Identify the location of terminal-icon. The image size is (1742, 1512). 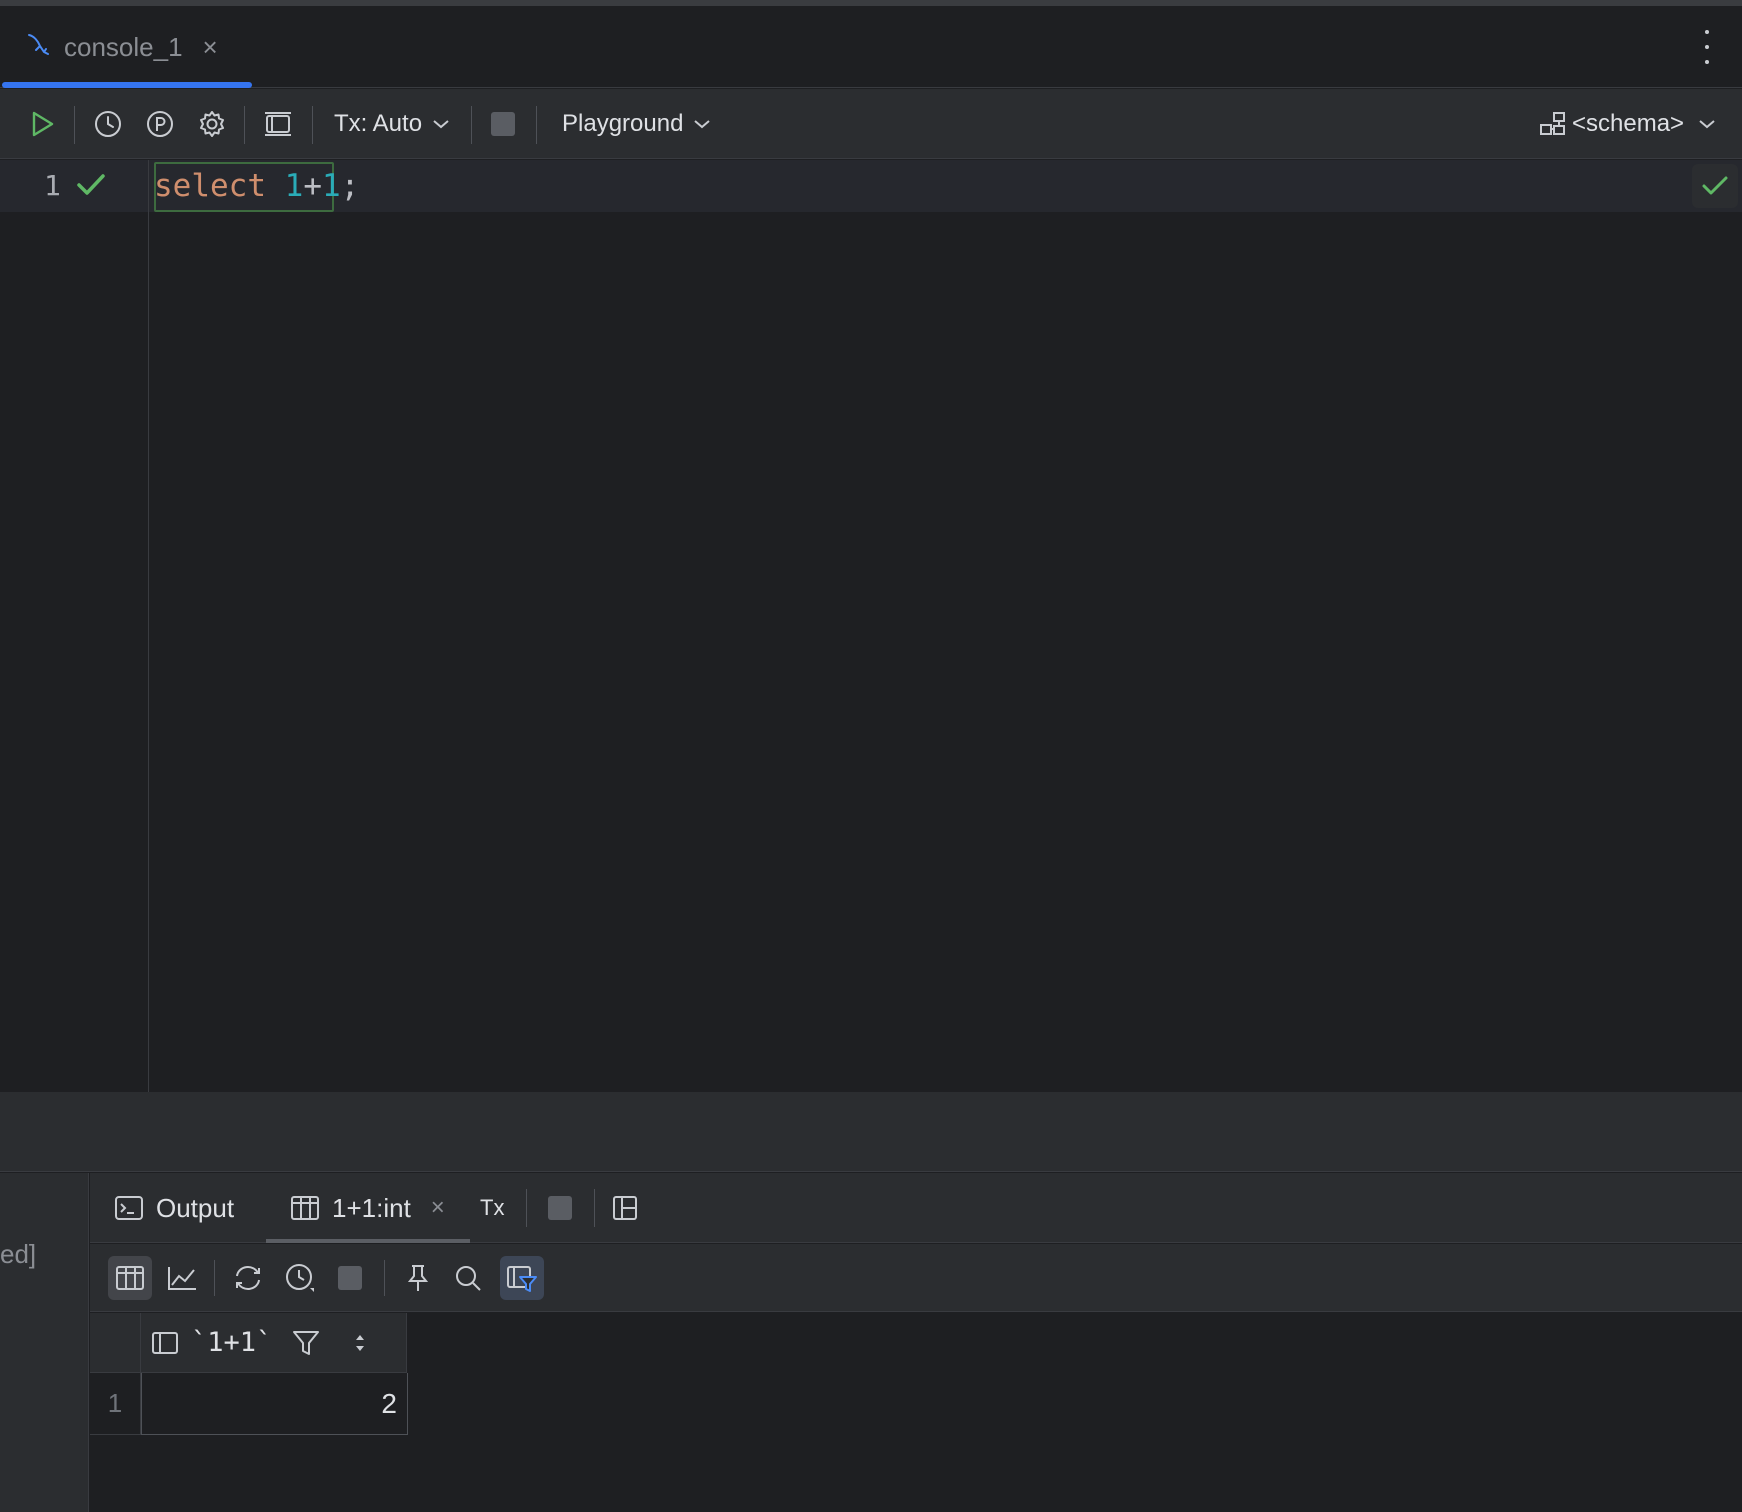
(129, 1208).